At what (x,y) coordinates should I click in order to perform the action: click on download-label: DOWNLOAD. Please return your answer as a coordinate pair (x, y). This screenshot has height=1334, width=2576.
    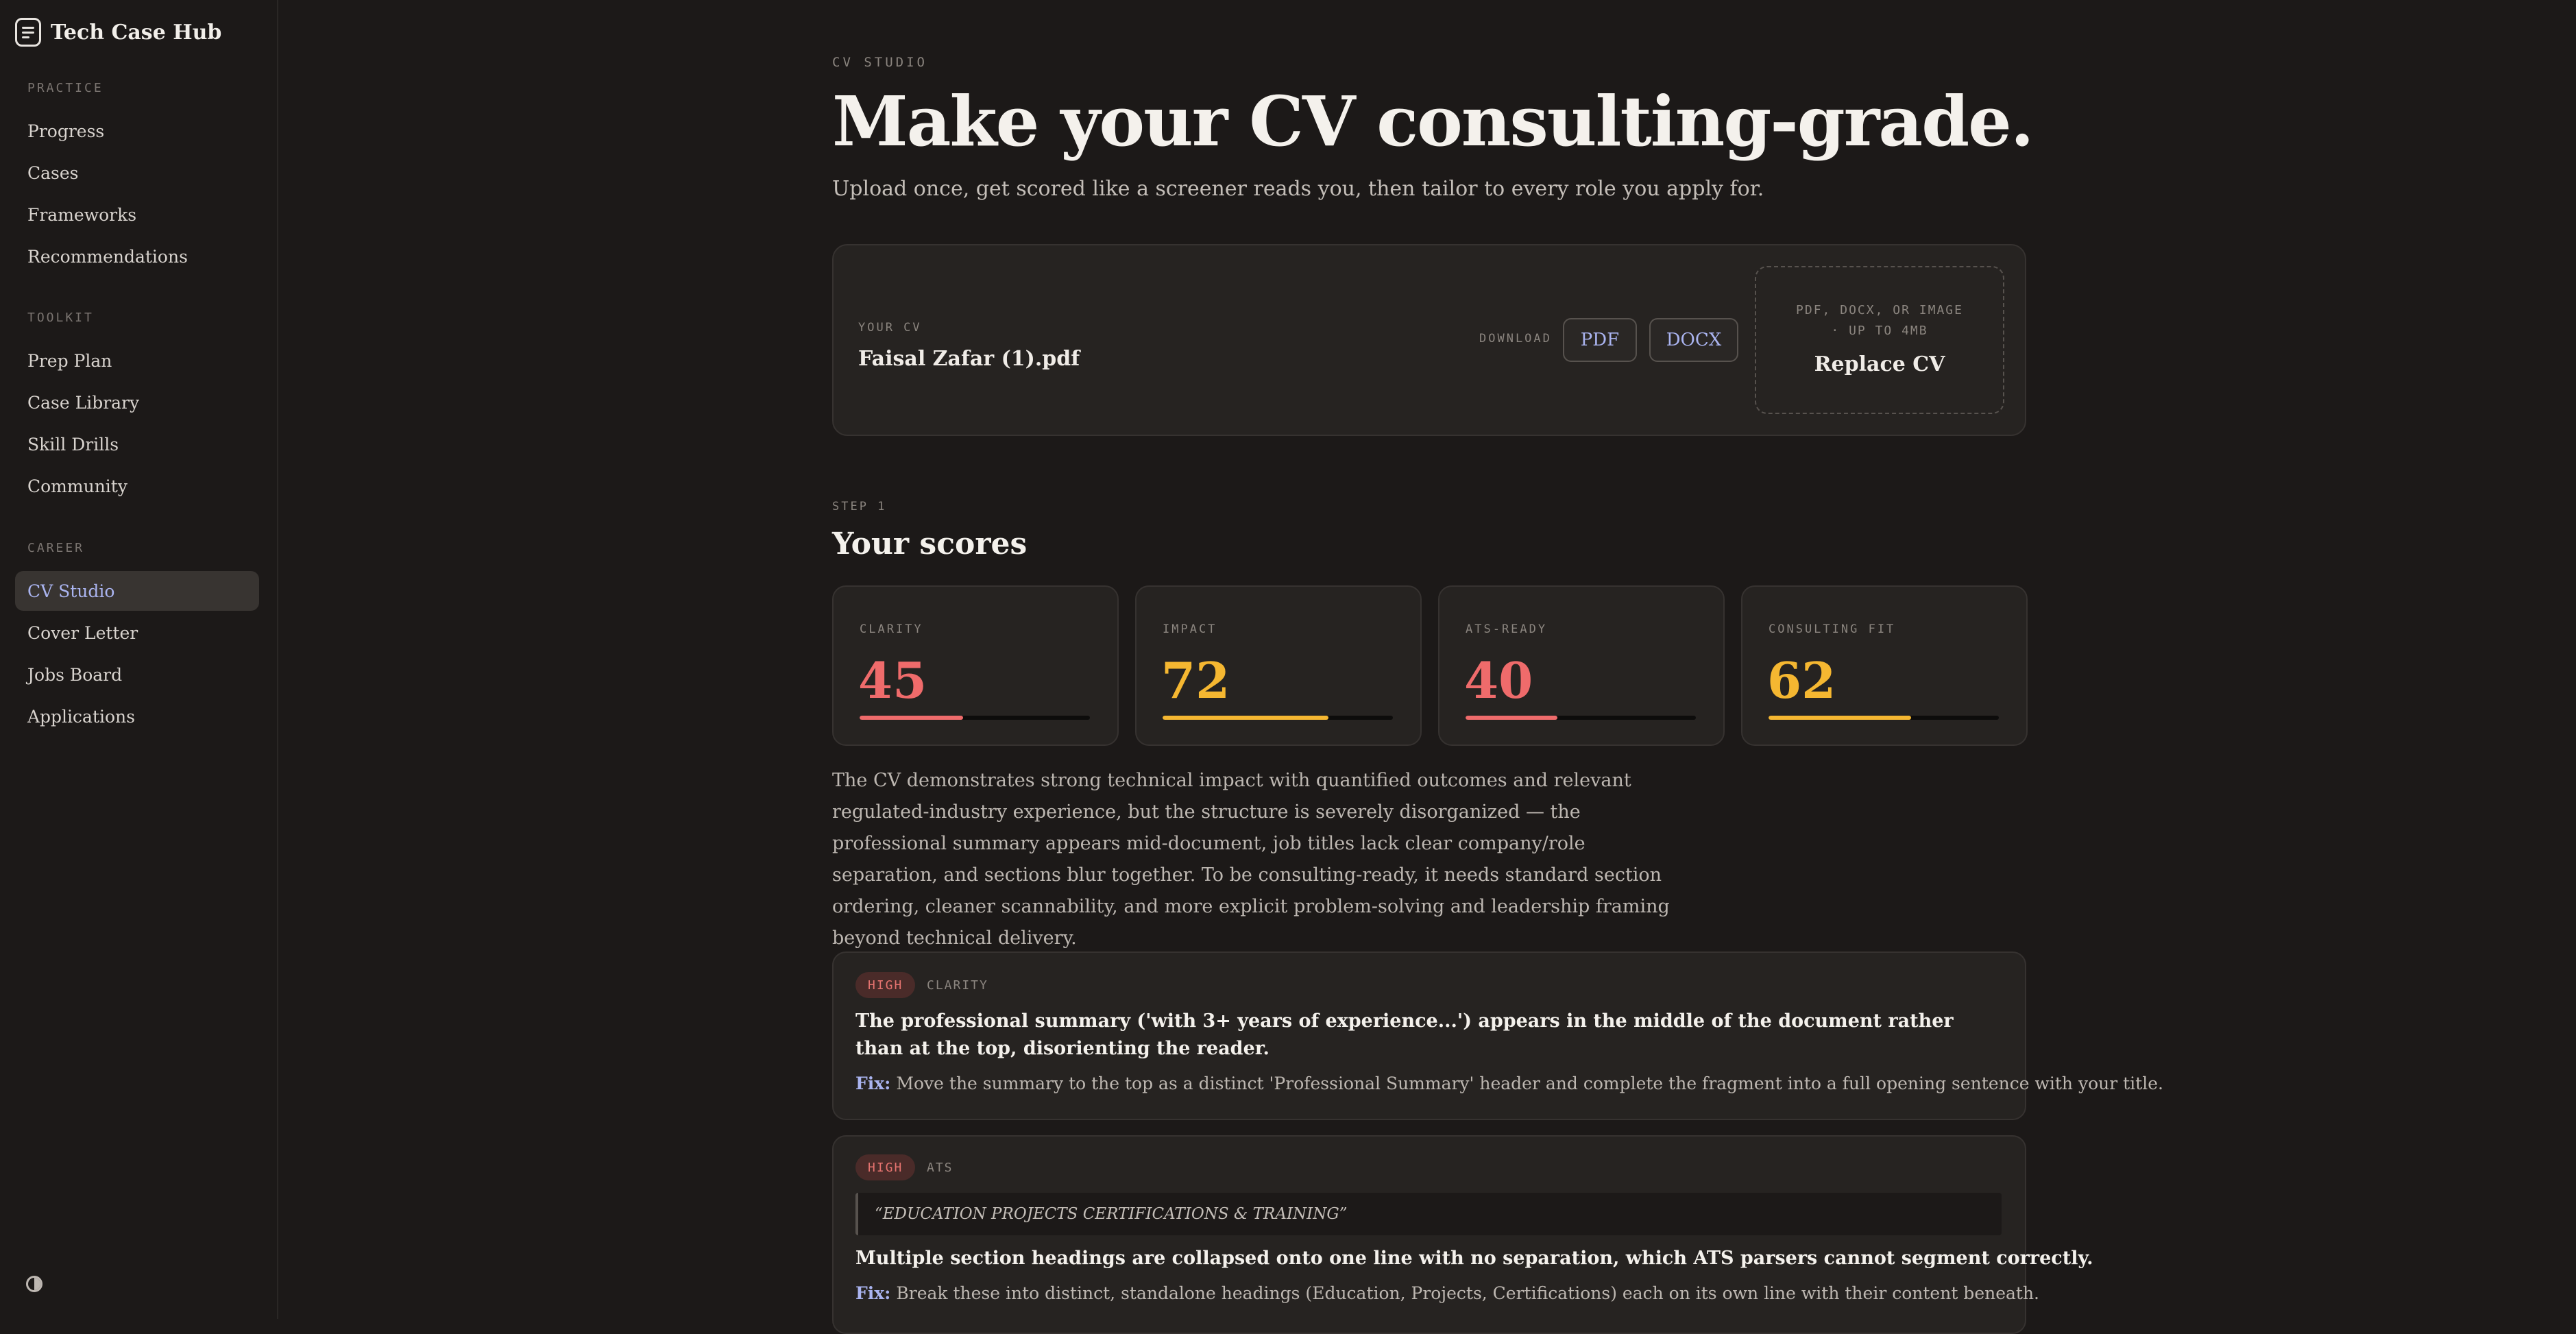
    Looking at the image, I should click on (1515, 338).